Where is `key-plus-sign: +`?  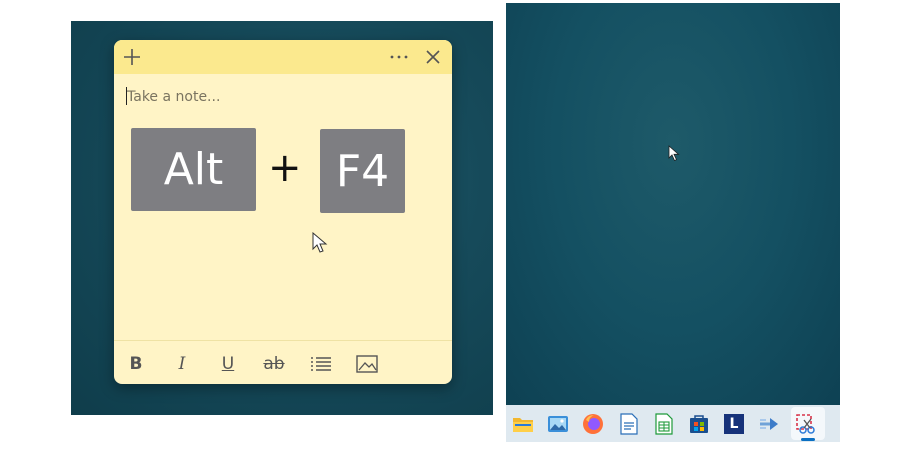 key-plus-sign: + is located at coordinates (285, 168).